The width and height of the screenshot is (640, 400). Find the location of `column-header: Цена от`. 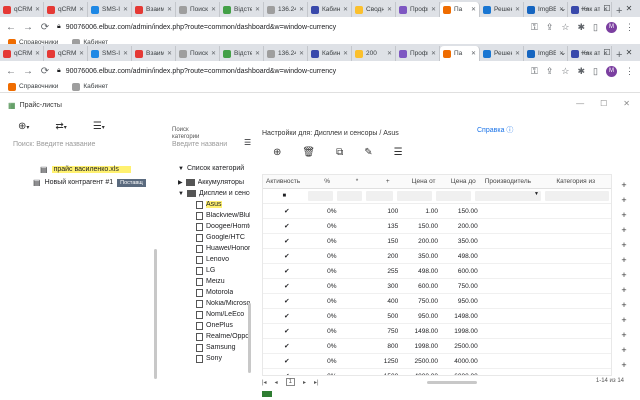

column-header: Цена от is located at coordinates (422, 181).